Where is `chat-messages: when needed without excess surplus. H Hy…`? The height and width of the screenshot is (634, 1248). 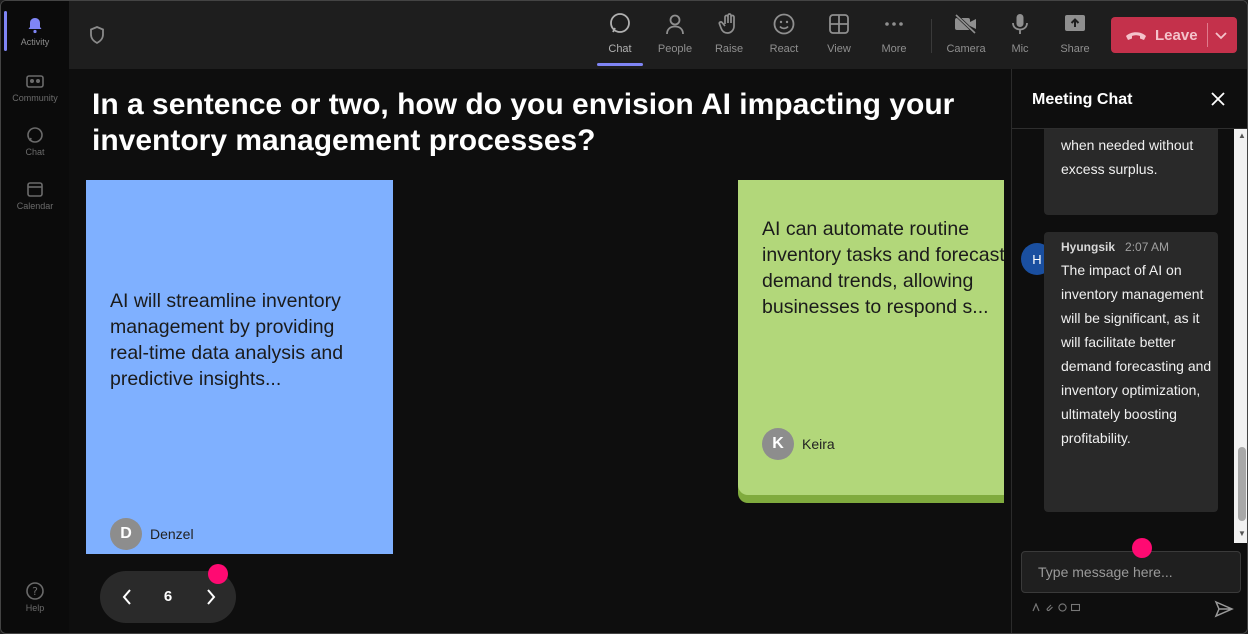 chat-messages: when needed without excess surplus. H Hy… is located at coordinates (1123, 336).